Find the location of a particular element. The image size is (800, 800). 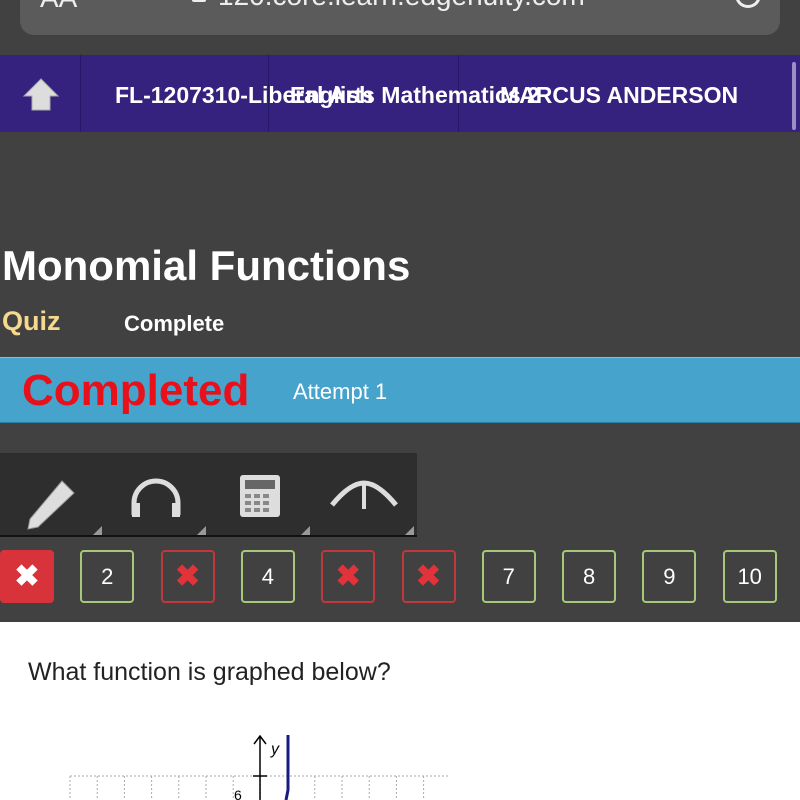

function-curve is located at coordinates (287, 767).